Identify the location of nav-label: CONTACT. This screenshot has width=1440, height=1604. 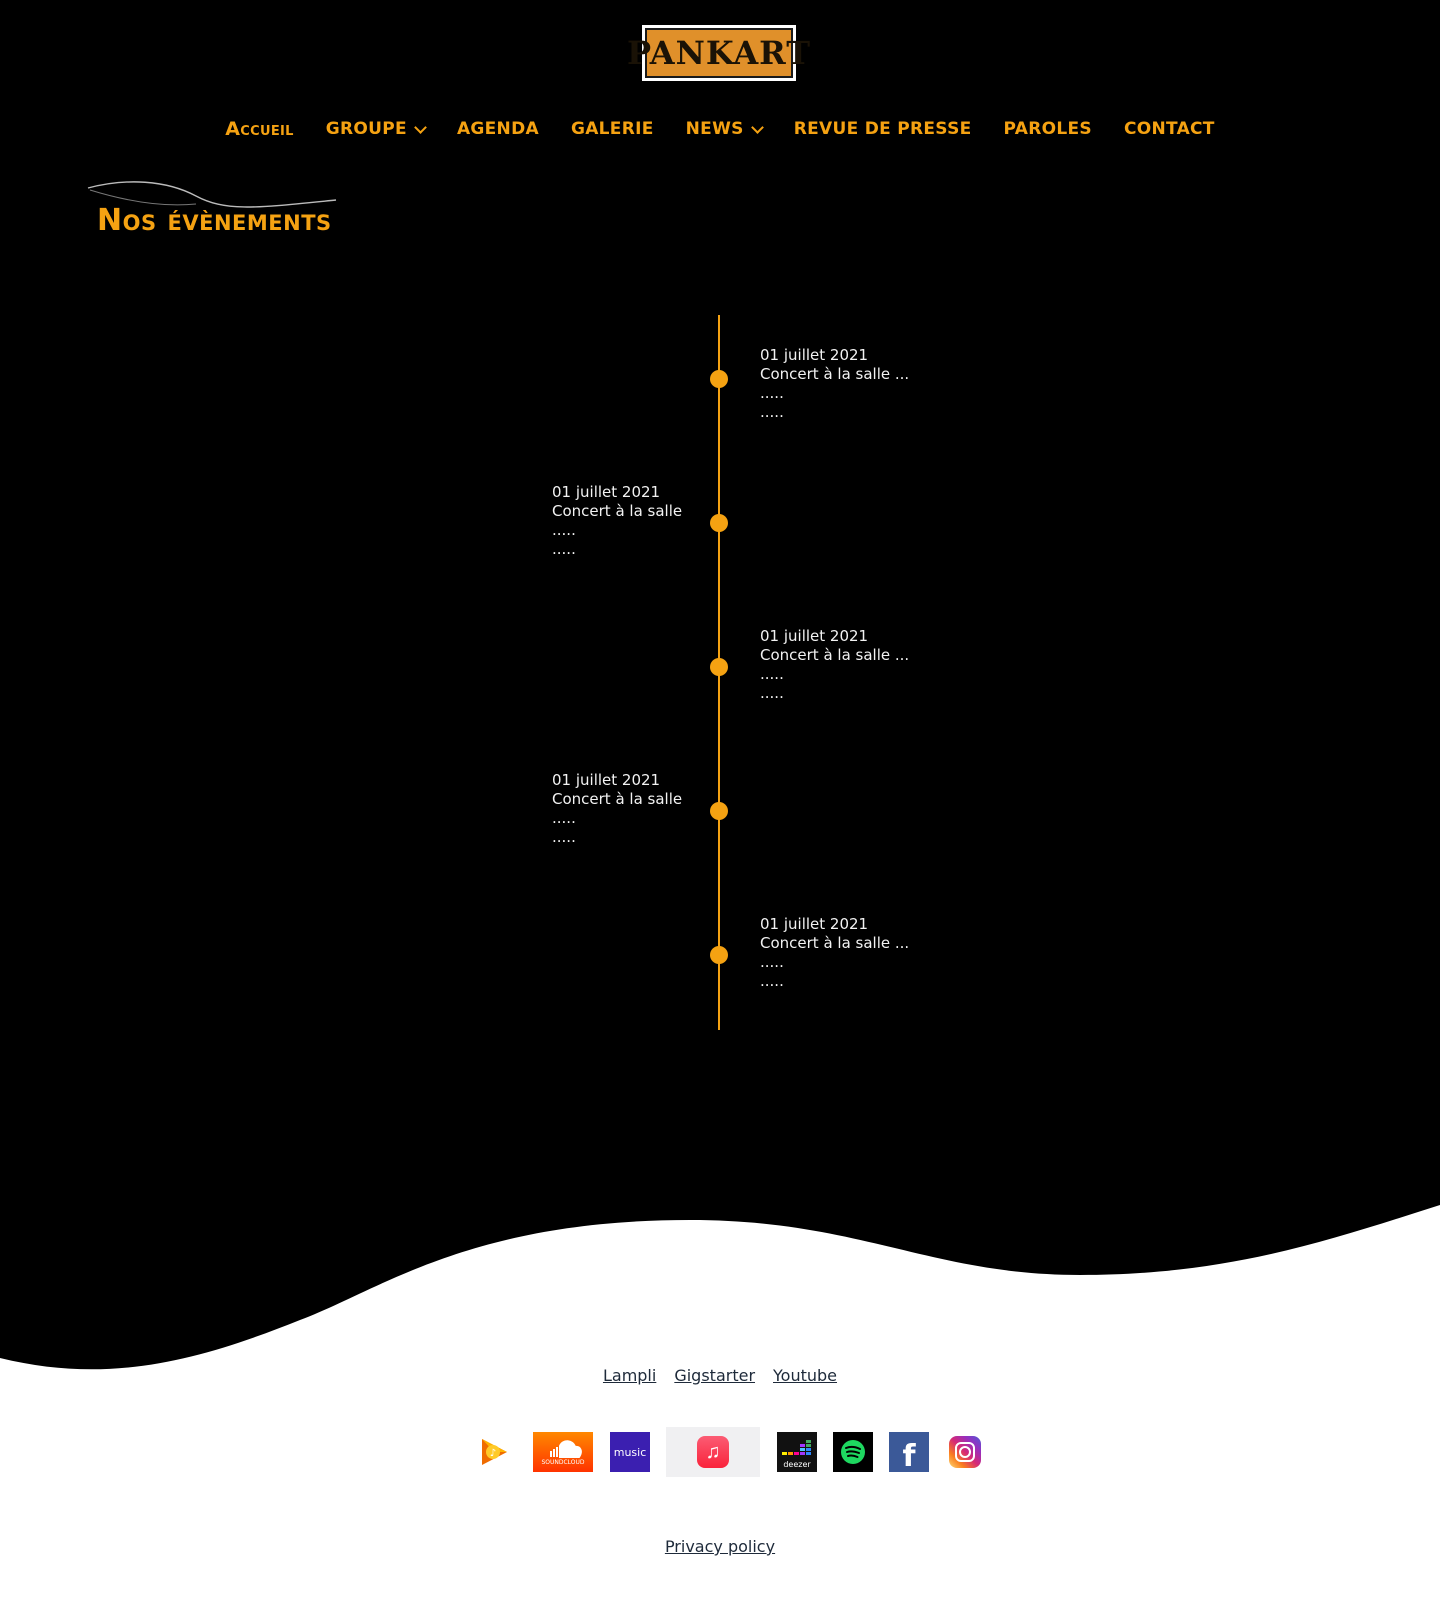
(1169, 129).